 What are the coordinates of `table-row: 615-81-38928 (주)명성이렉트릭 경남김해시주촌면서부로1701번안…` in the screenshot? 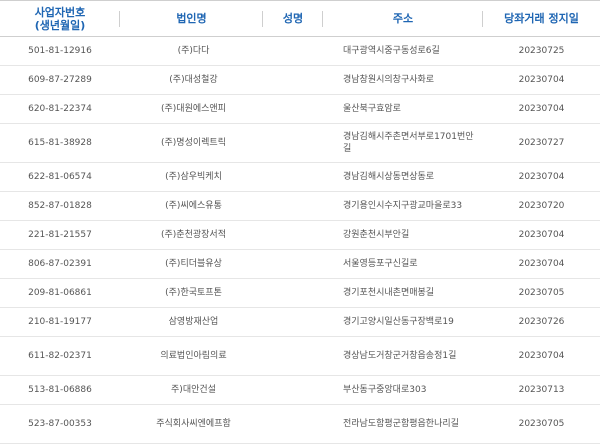 It's located at (300, 143).